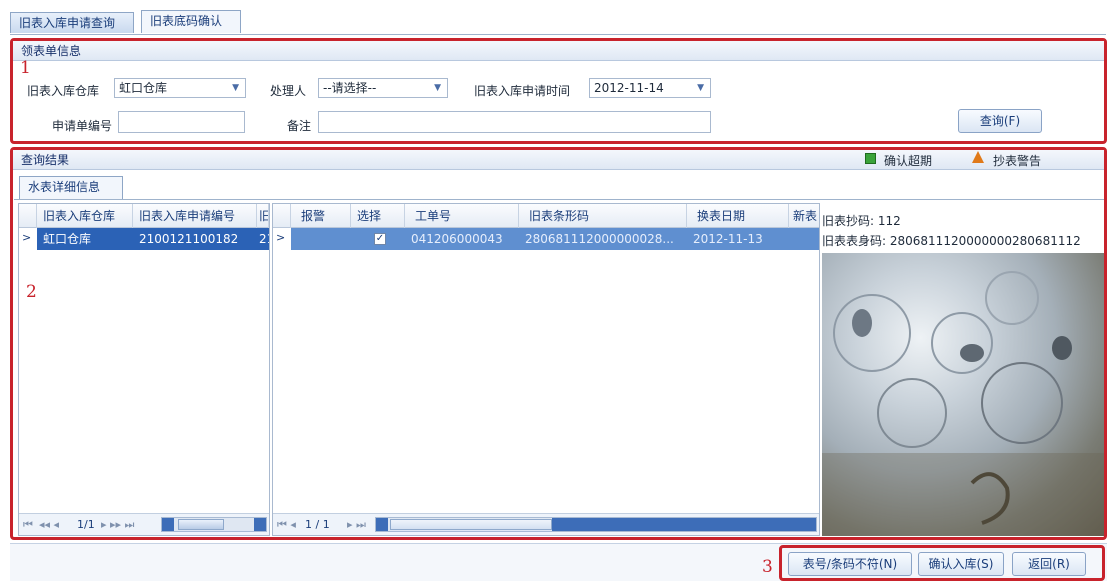 The width and height of the screenshot is (1110, 586). Describe the element at coordinates (684, 524) in the screenshot. I see `scroll-track` at that location.